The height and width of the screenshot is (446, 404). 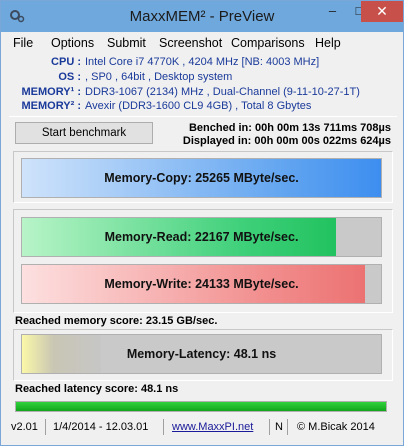 What do you see at coordinates (268, 43) in the screenshot?
I see `menu-comparisons: Comparisons` at bounding box center [268, 43].